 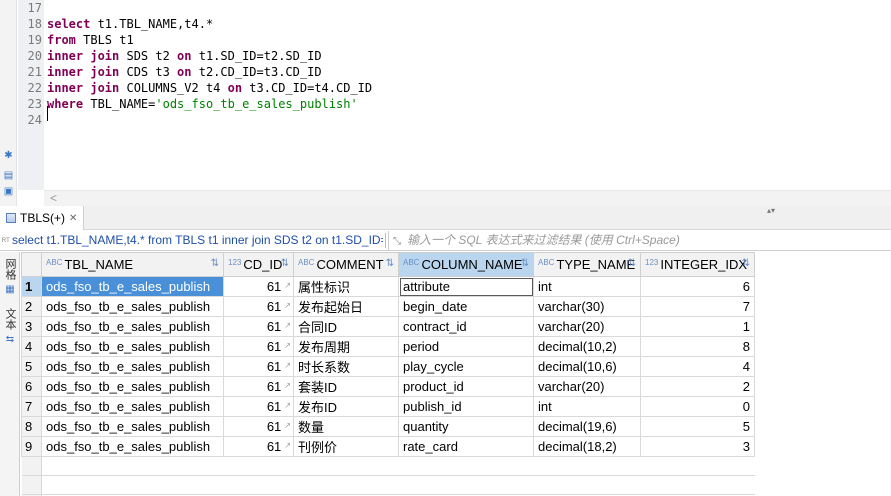 What do you see at coordinates (31, 286) in the screenshot?
I see `row-number: 1` at bounding box center [31, 286].